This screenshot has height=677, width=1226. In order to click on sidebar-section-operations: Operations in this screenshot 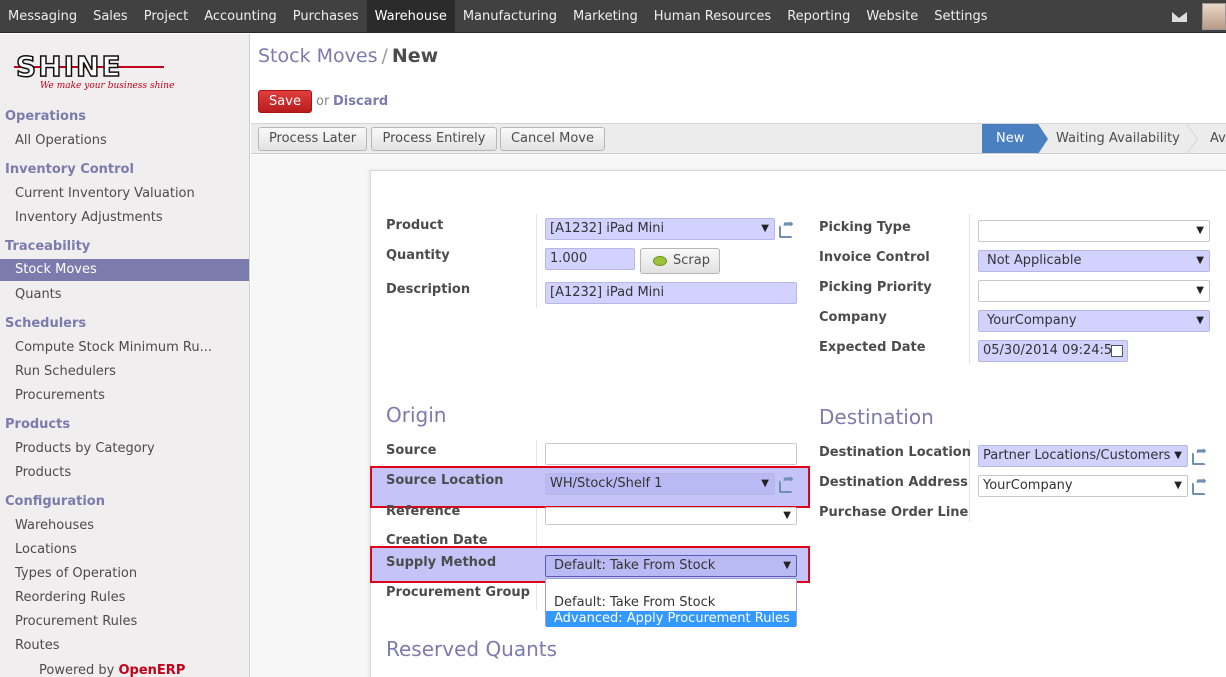, I will do `click(45, 116)`.